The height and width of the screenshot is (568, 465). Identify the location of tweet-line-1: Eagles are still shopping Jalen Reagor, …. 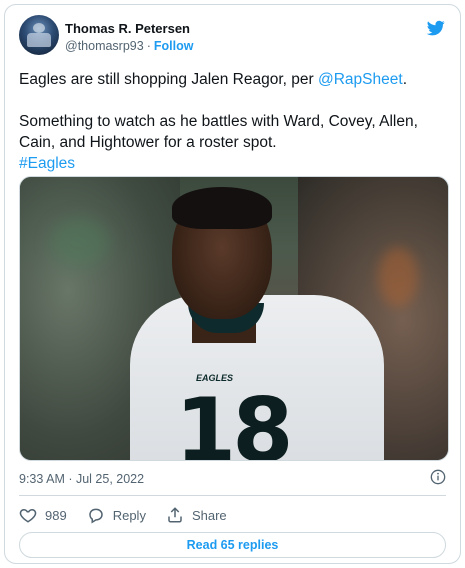
(213, 79).